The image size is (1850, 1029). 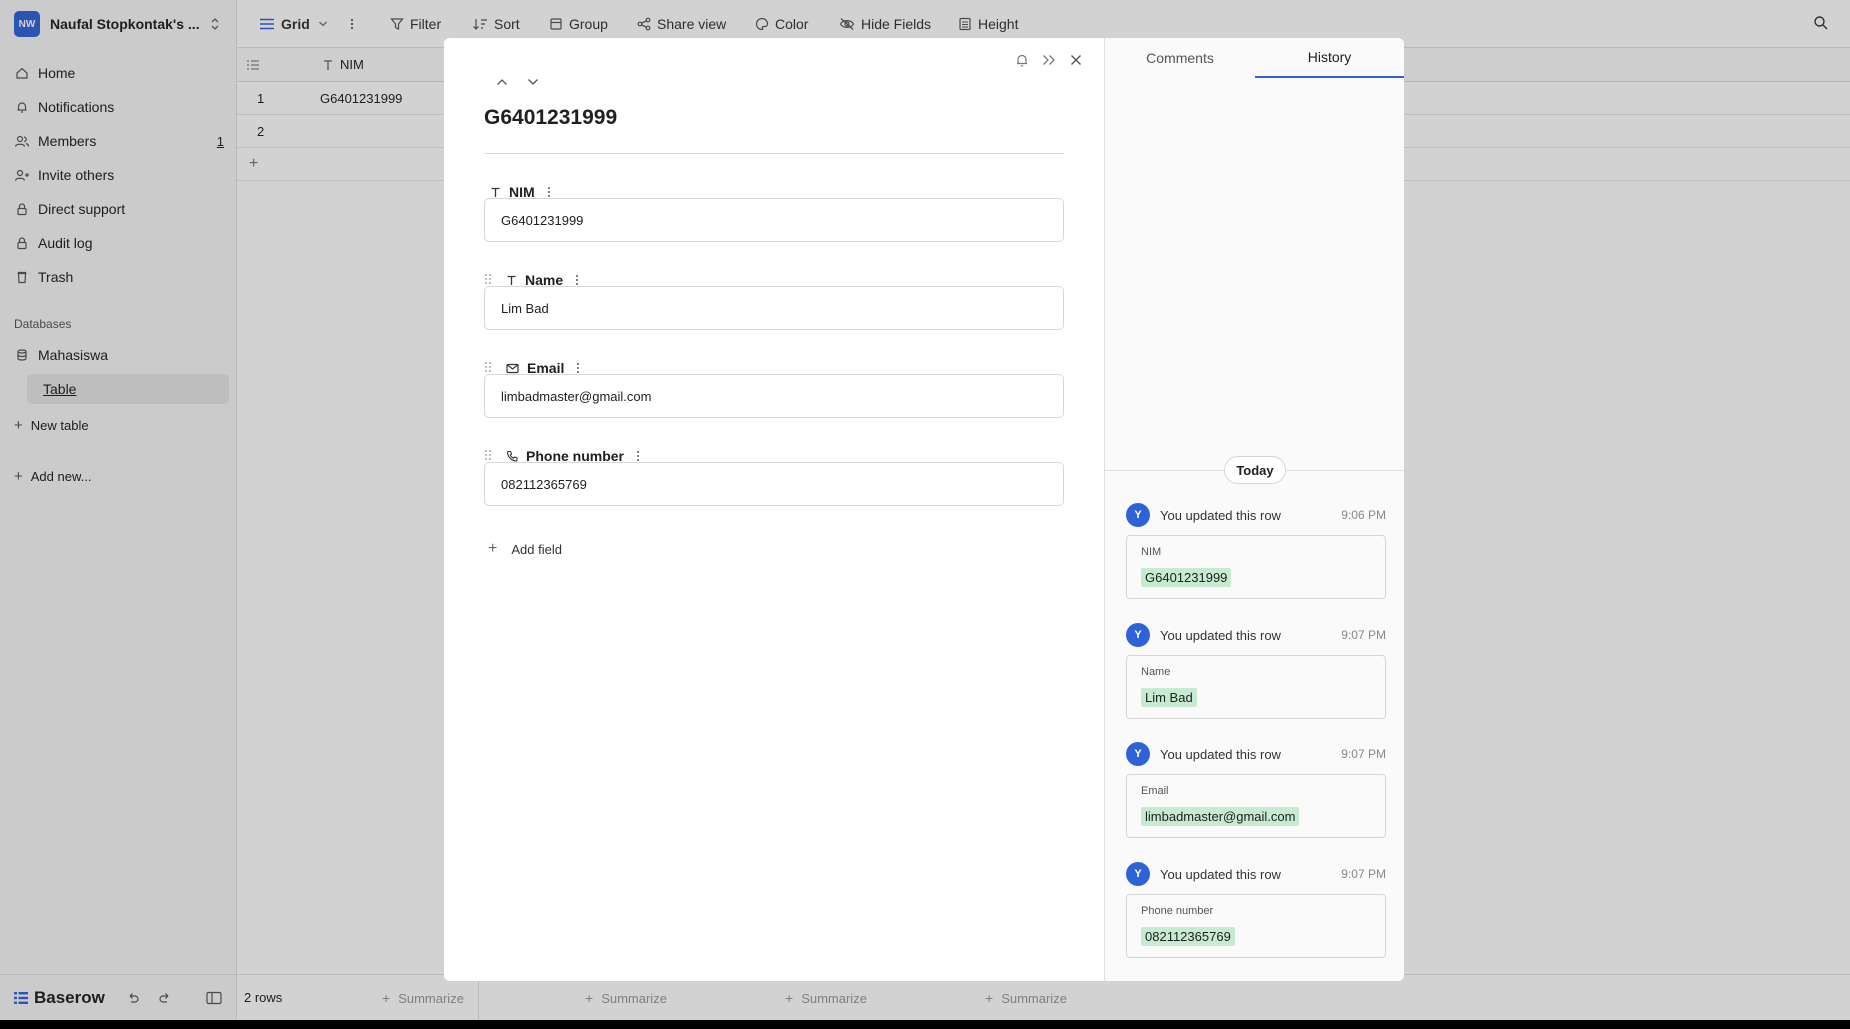 What do you see at coordinates (1155, 791) in the screenshot?
I see `history-field-name: Email` at bounding box center [1155, 791].